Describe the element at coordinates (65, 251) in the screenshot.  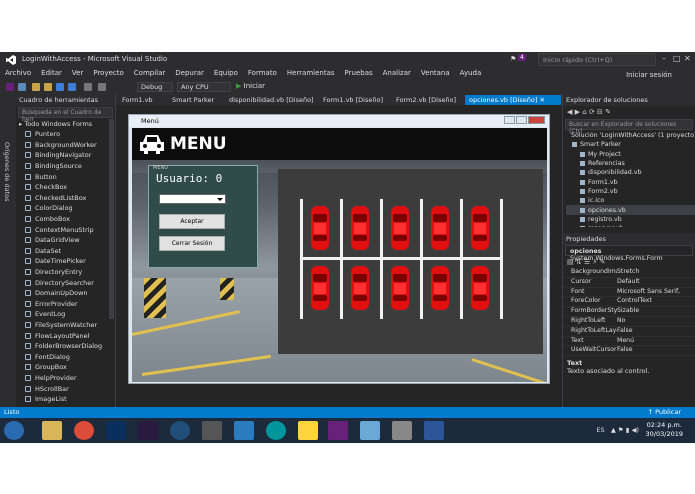
I see `toolbox-item: DataSet` at that location.